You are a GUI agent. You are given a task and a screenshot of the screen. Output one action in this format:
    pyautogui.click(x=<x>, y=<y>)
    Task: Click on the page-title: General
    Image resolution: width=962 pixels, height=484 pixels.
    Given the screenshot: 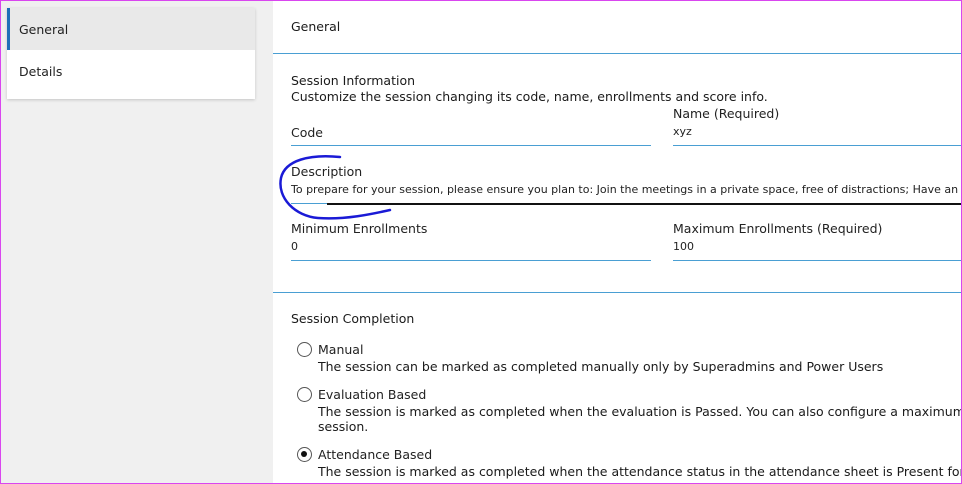 What is the action you would take?
    pyautogui.click(x=316, y=26)
    